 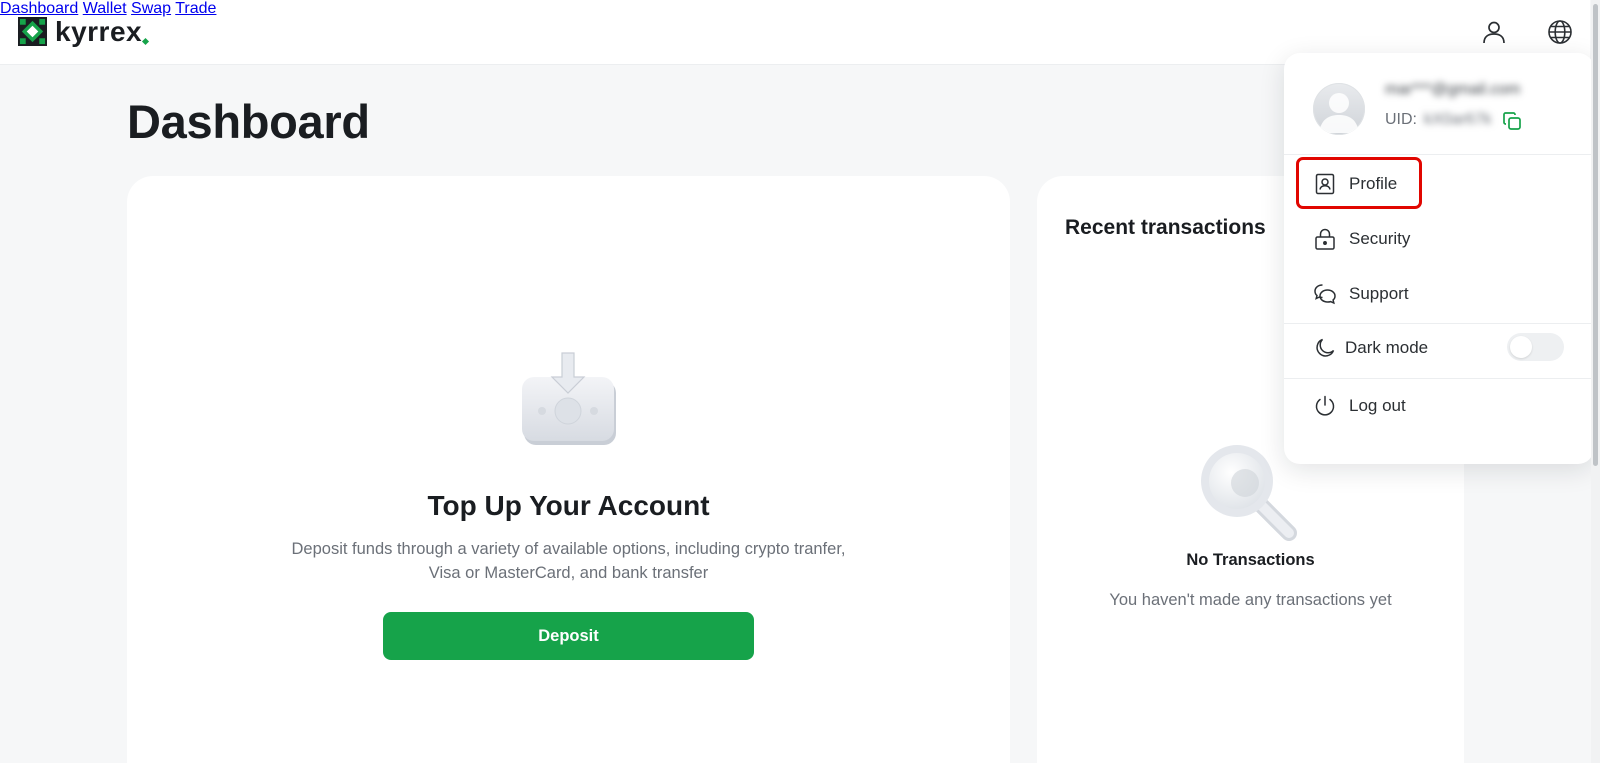 What do you see at coordinates (1401, 119) in the screenshot?
I see `uid-label: UID:` at bounding box center [1401, 119].